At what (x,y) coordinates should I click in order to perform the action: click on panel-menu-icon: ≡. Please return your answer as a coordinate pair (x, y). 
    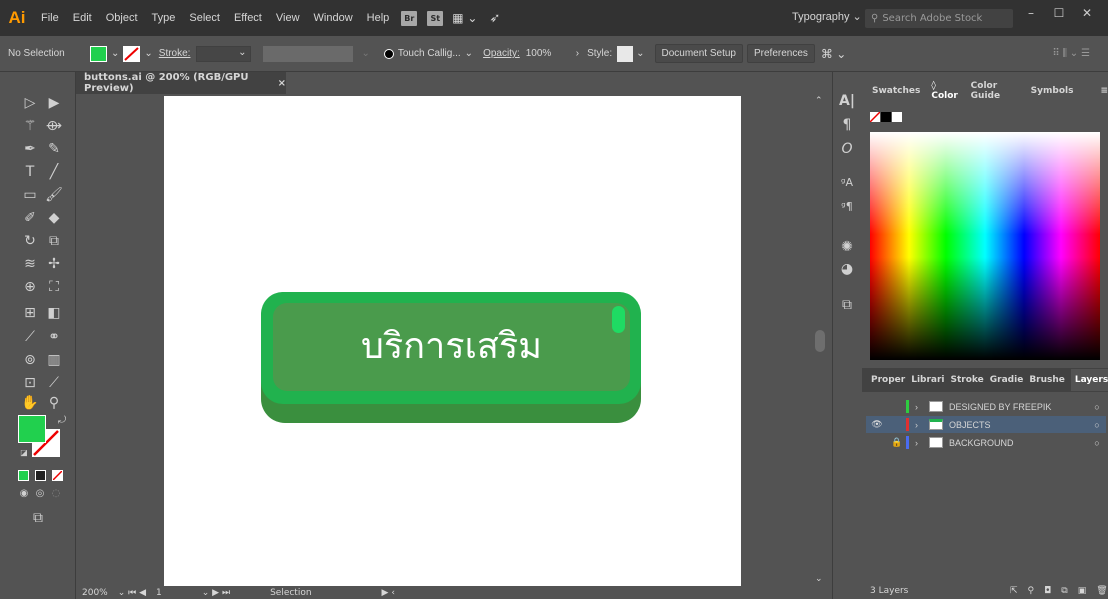
    Looking at the image, I should click on (1104, 91).